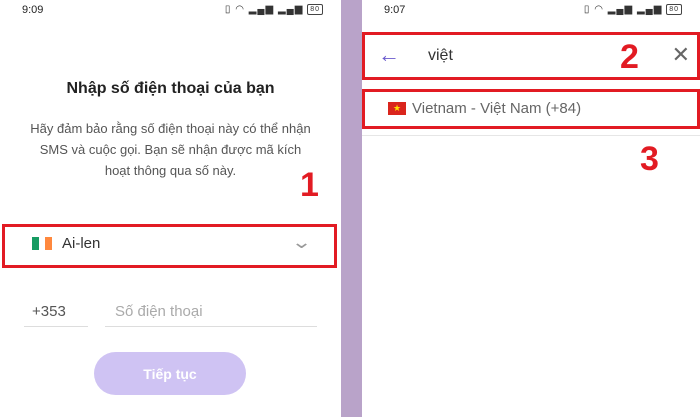  What do you see at coordinates (531, 135) in the screenshot?
I see `divider` at bounding box center [531, 135].